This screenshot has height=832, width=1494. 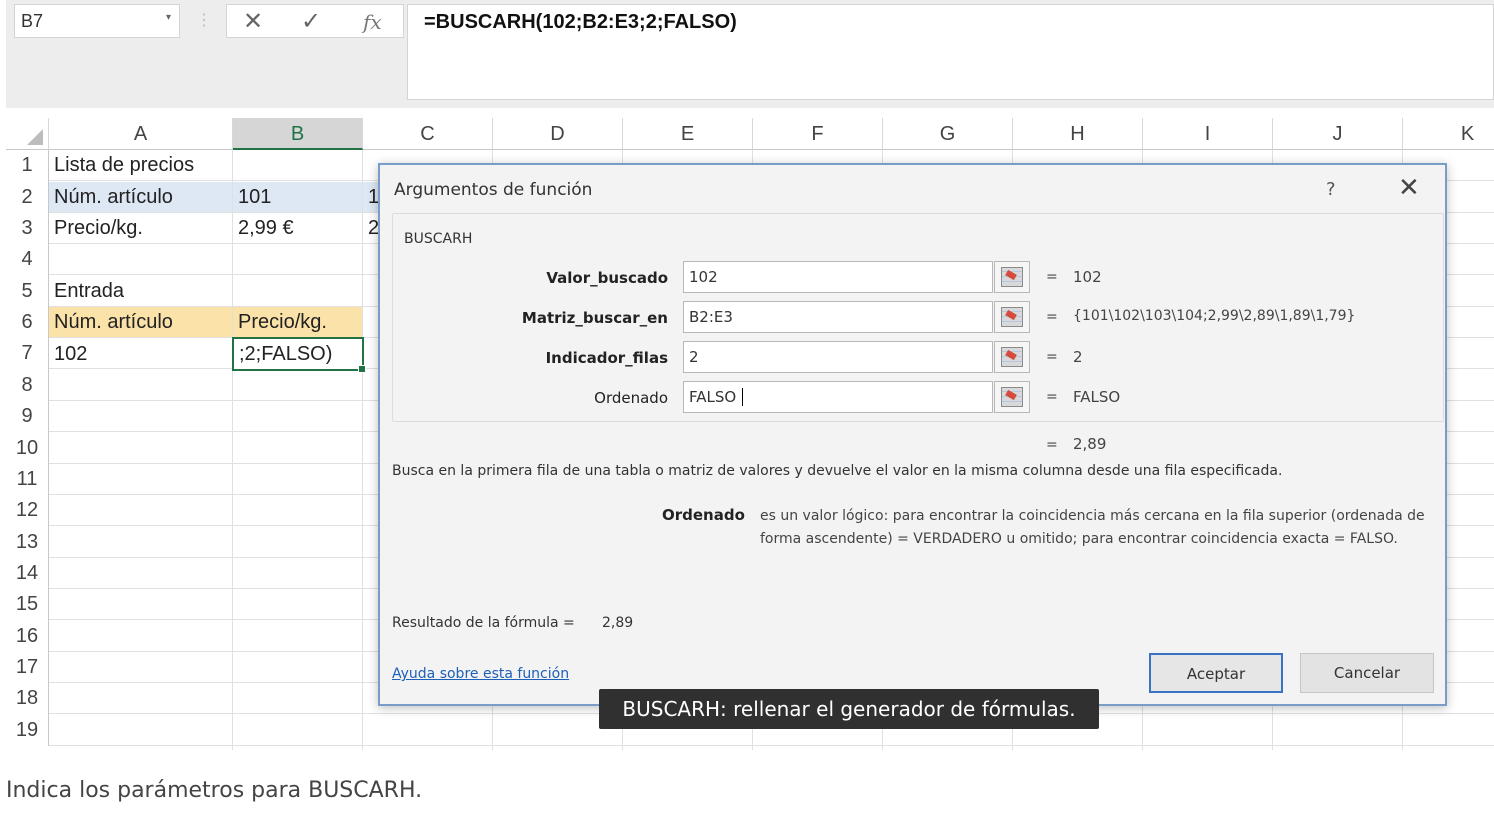 I want to click on column-header-a: A, so click(x=141, y=134).